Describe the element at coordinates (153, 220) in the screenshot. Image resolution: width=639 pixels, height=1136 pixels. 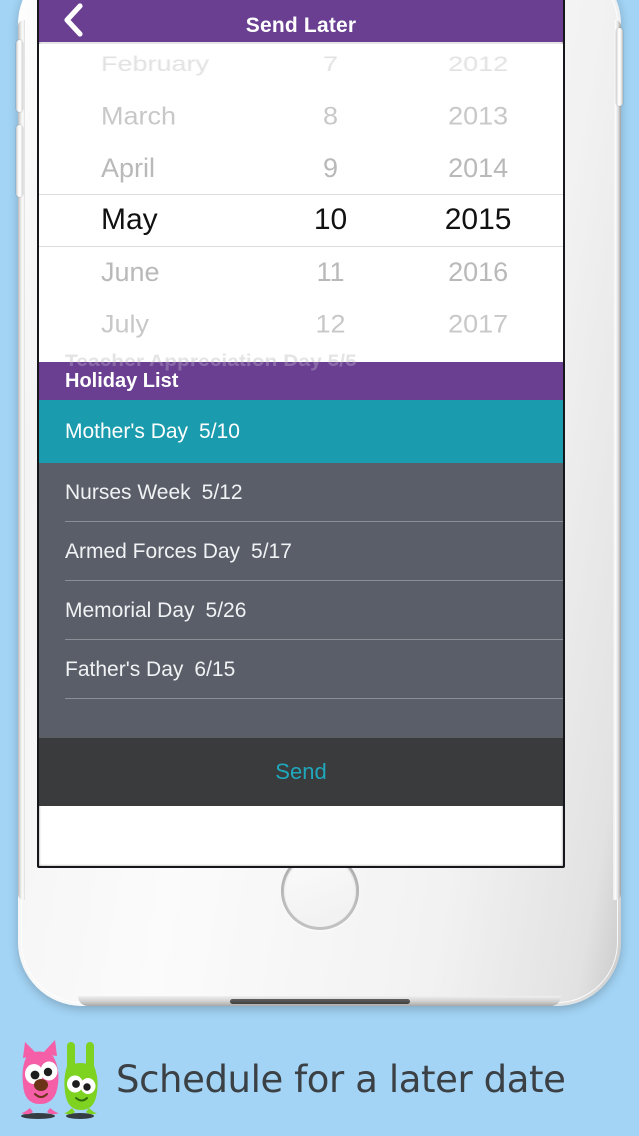
I see `picker-month-option-selected: May` at that location.